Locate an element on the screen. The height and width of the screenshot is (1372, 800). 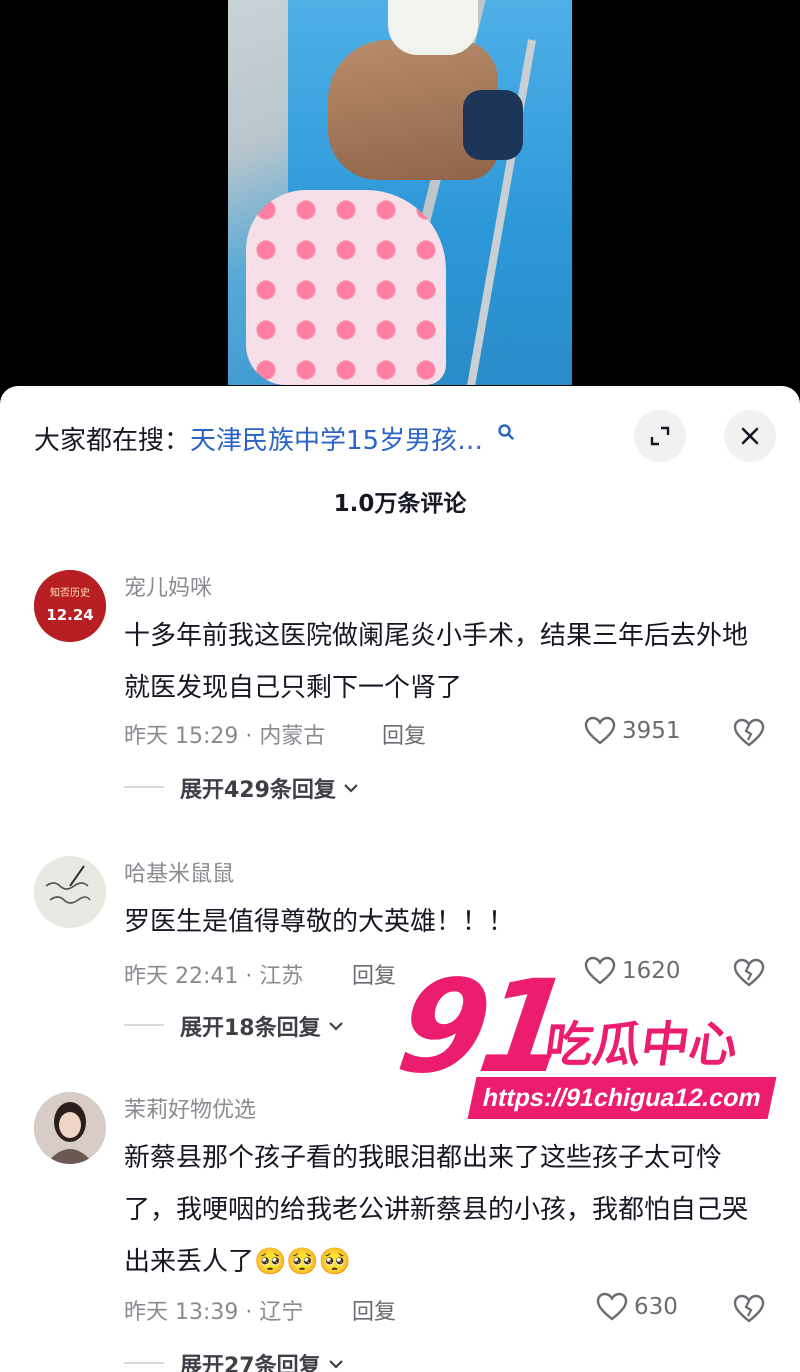
search-prefix: 大家都在搜： is located at coordinates (112, 440).